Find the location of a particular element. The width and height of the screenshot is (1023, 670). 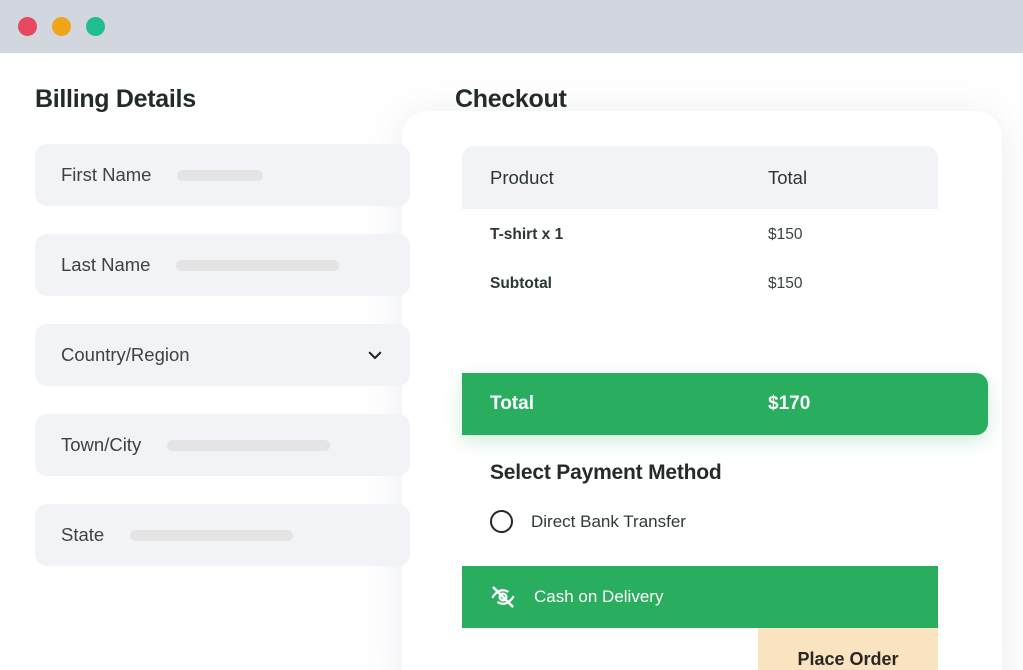

order-total-bar: Total $170 is located at coordinates (725, 404).